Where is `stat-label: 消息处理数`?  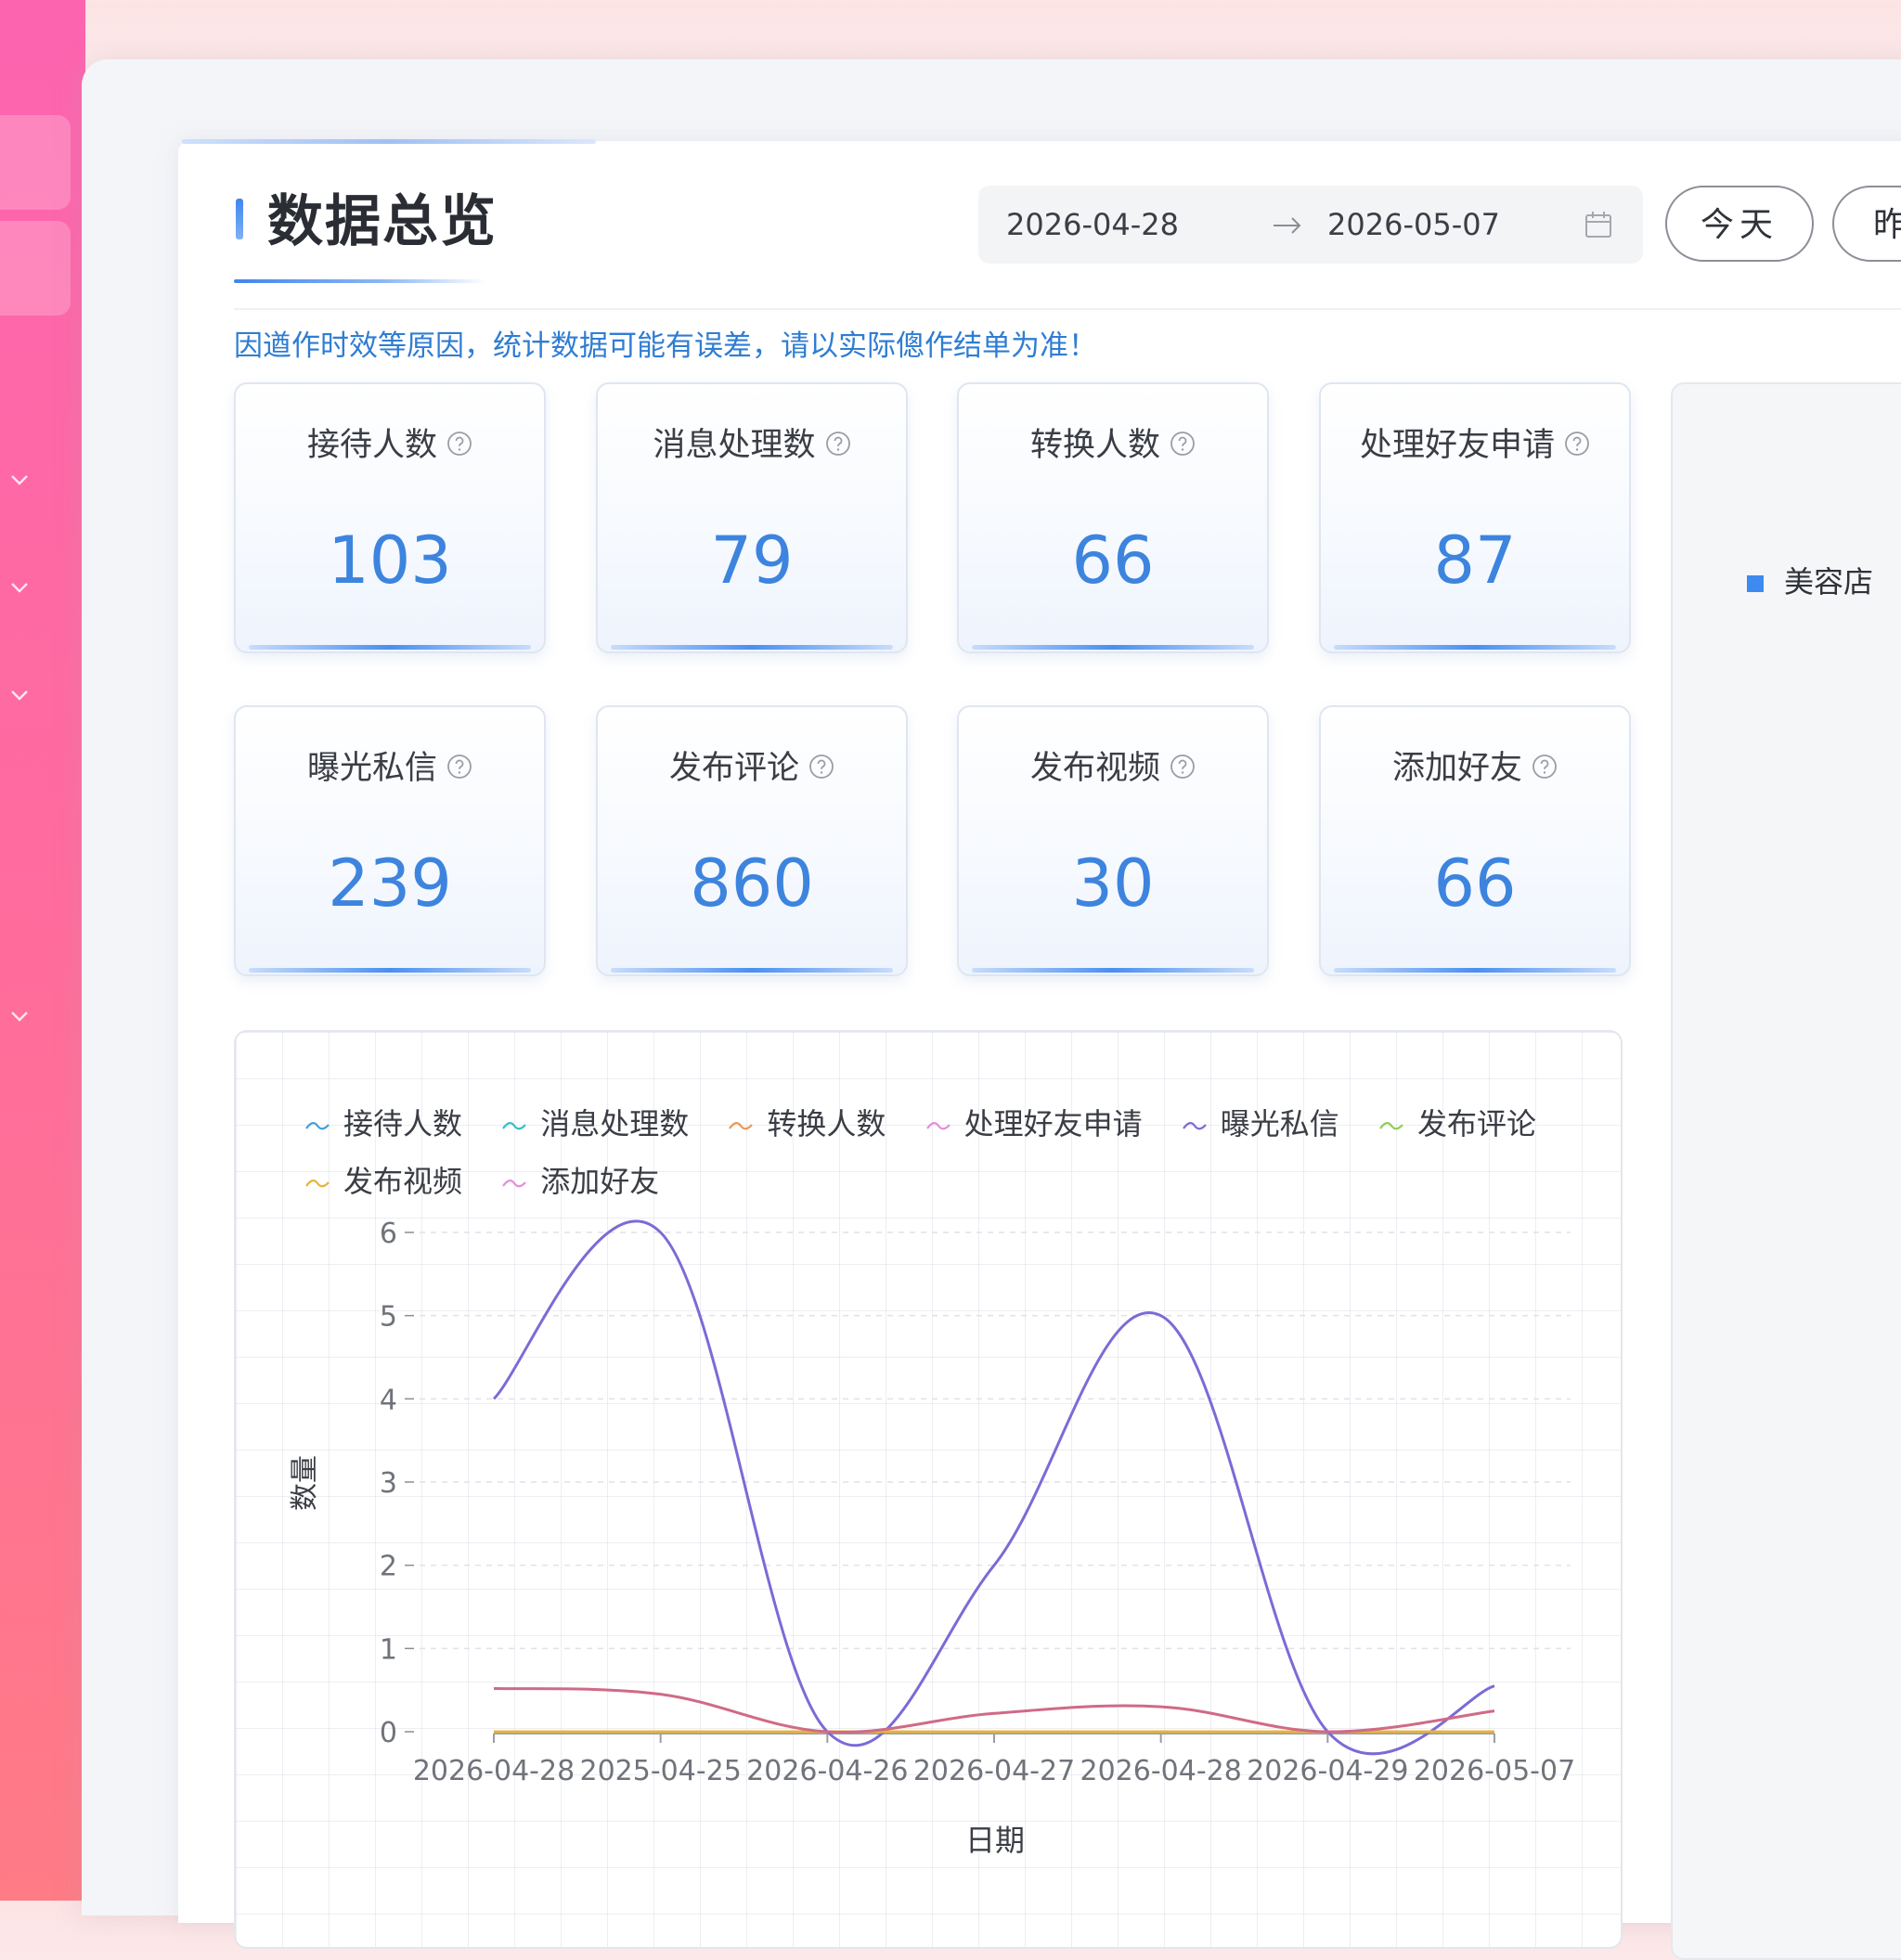
stat-label: 消息处理数 is located at coordinates (734, 445).